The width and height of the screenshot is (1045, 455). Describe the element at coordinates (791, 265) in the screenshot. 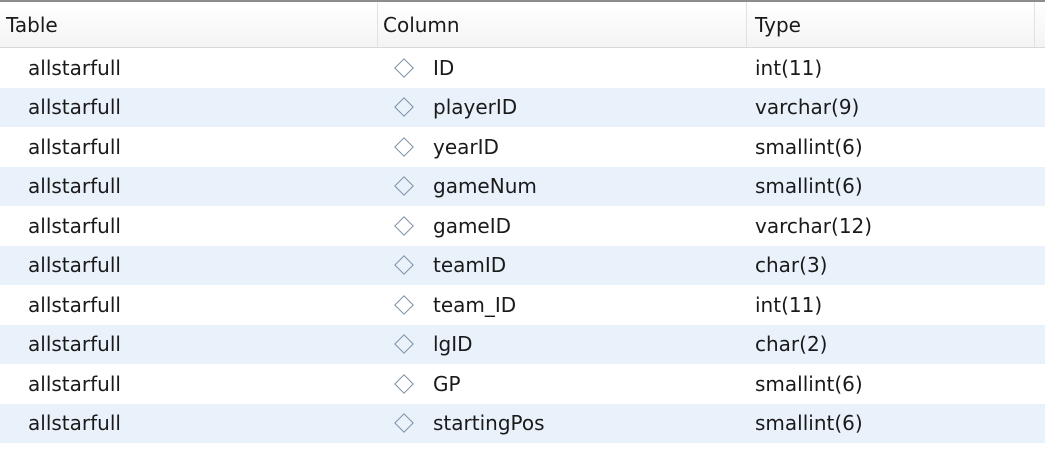

I see `cell-type: char(3)` at that location.